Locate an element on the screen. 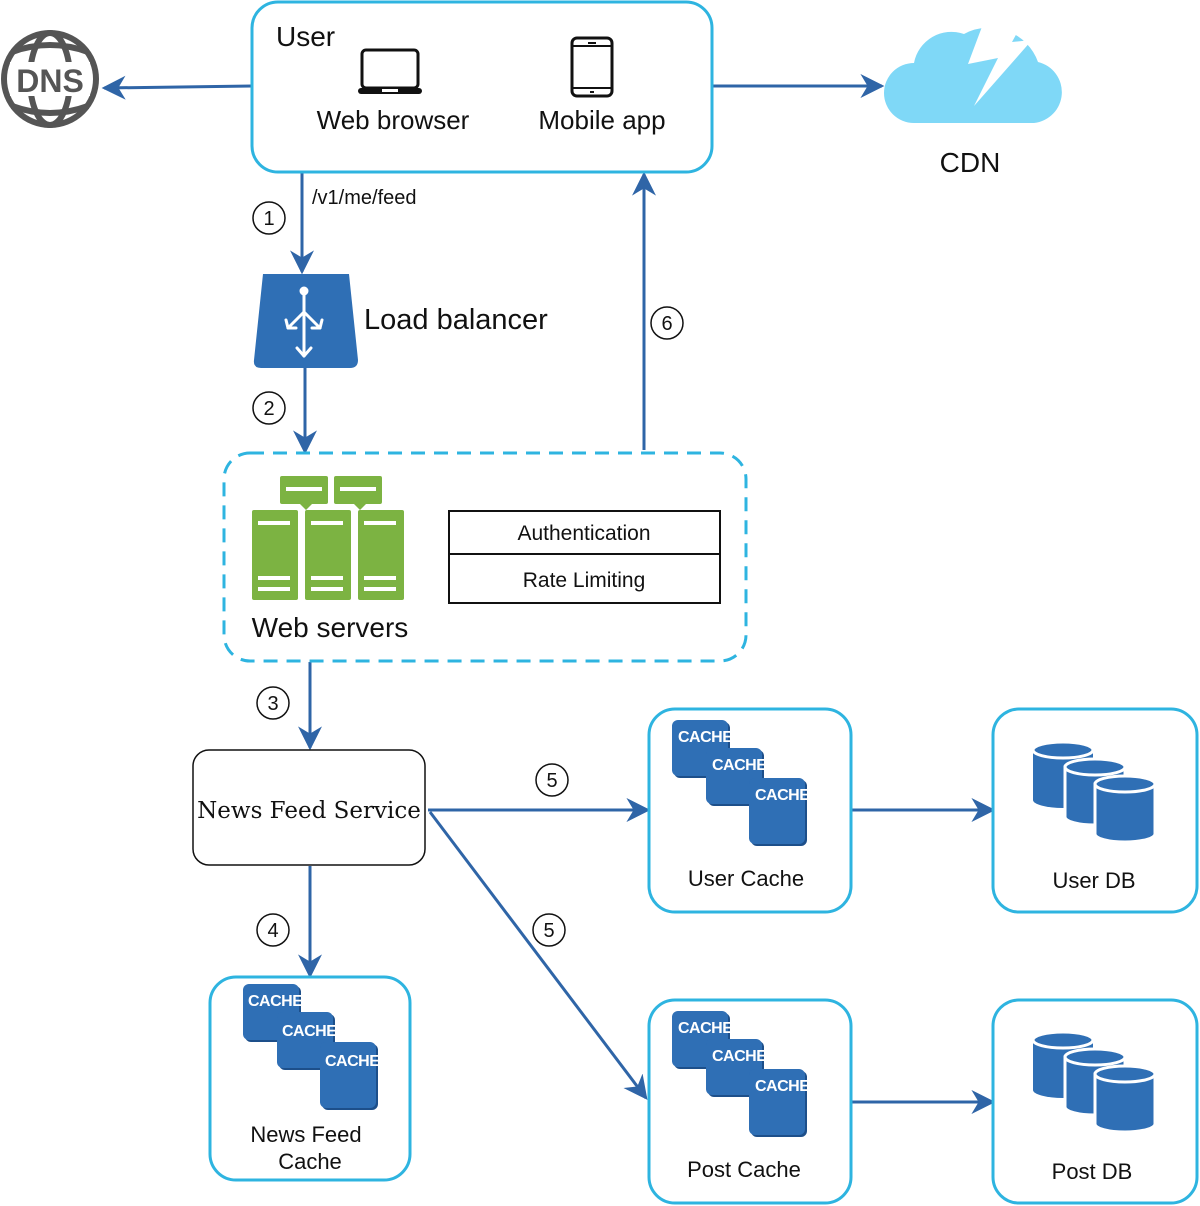 The image size is (1200, 1206). news-feed-service-label: News Feed Service is located at coordinates (309, 811).